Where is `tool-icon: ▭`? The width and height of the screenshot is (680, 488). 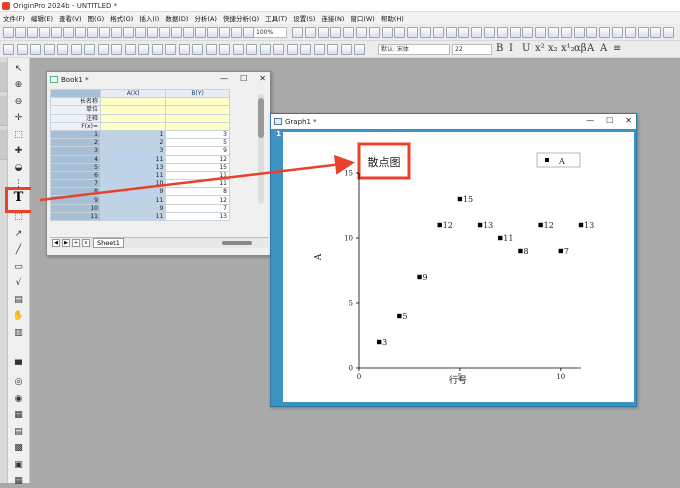
tool-icon: ▭ is located at coordinates (18, 266).